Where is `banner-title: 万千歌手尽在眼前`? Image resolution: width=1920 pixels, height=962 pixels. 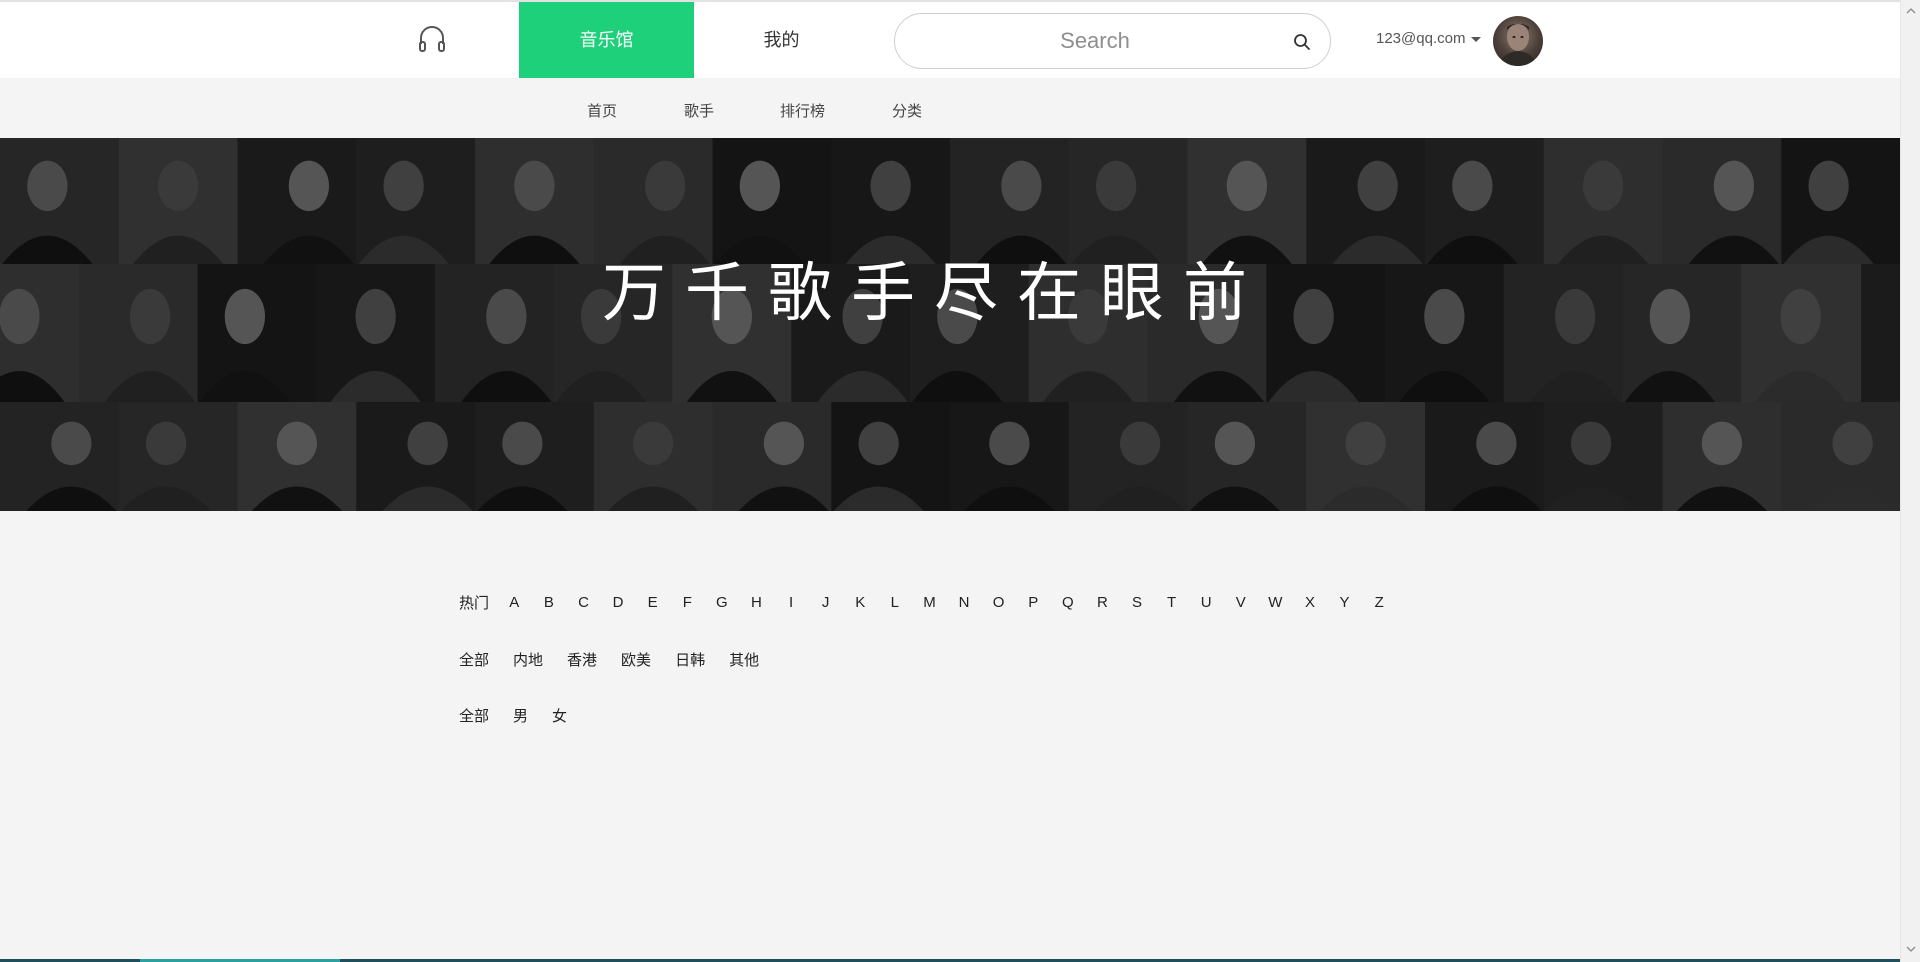 banner-title: 万千歌手尽在眼前 is located at coordinates (934, 294).